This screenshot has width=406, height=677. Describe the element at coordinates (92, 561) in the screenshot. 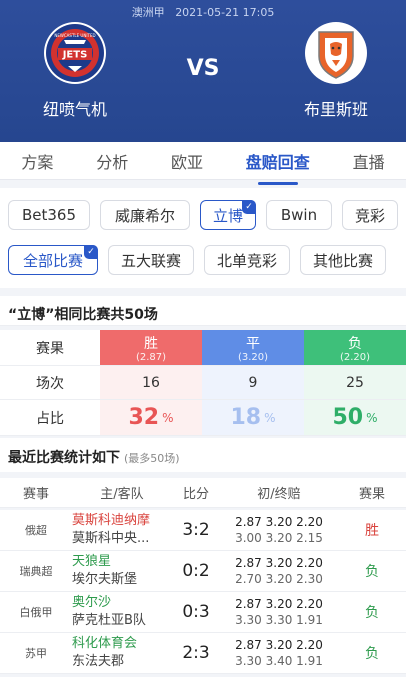

I see `match-home: 天狼星` at that location.